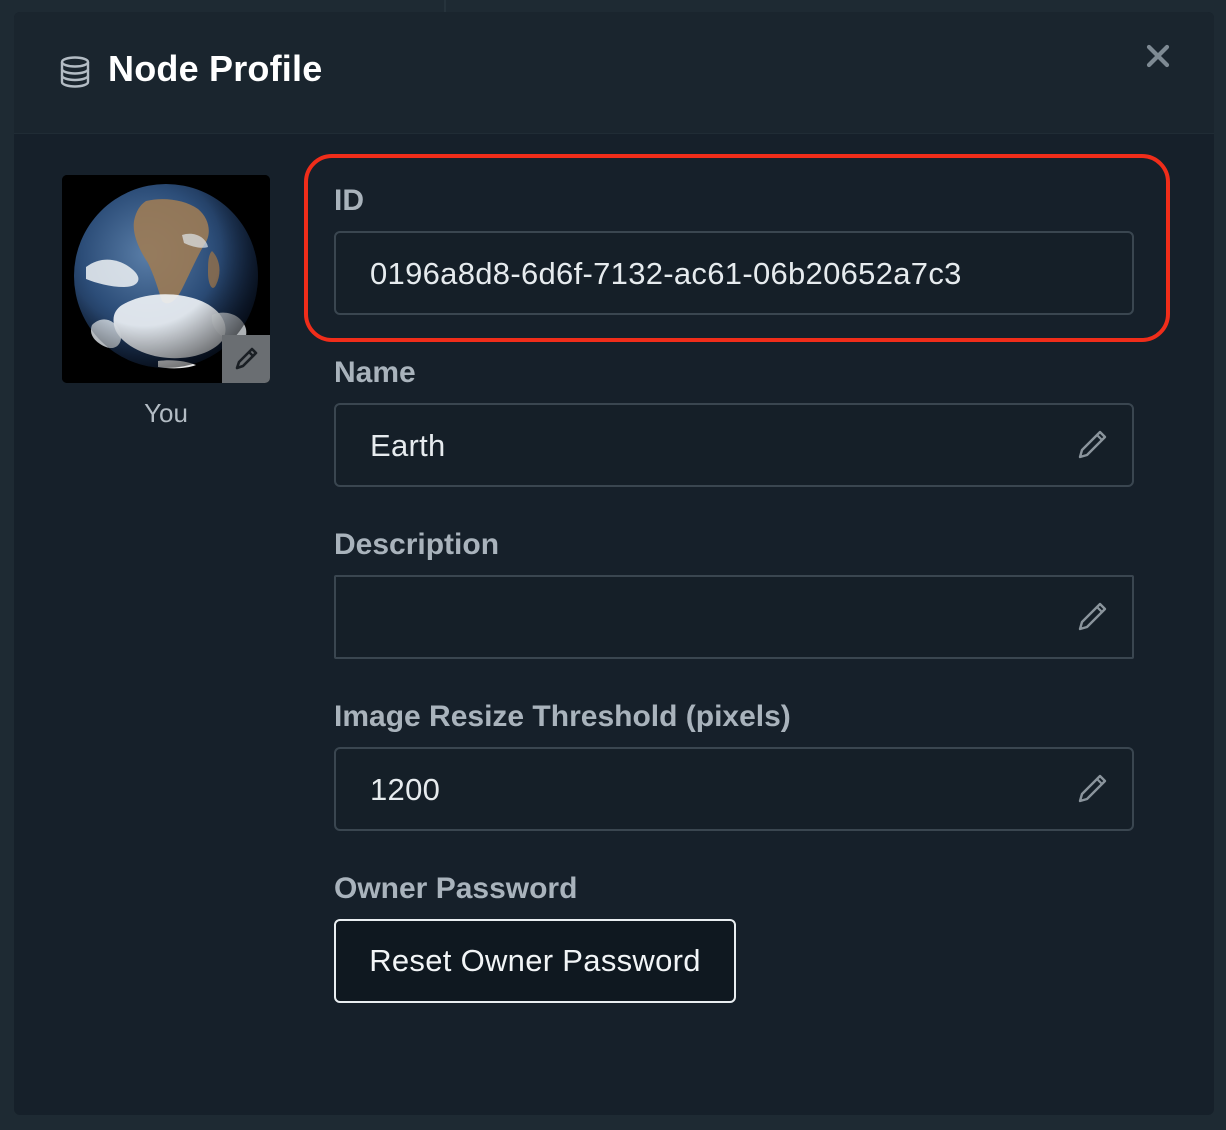  What do you see at coordinates (215, 68) in the screenshot?
I see `modal-title: Node Profile` at bounding box center [215, 68].